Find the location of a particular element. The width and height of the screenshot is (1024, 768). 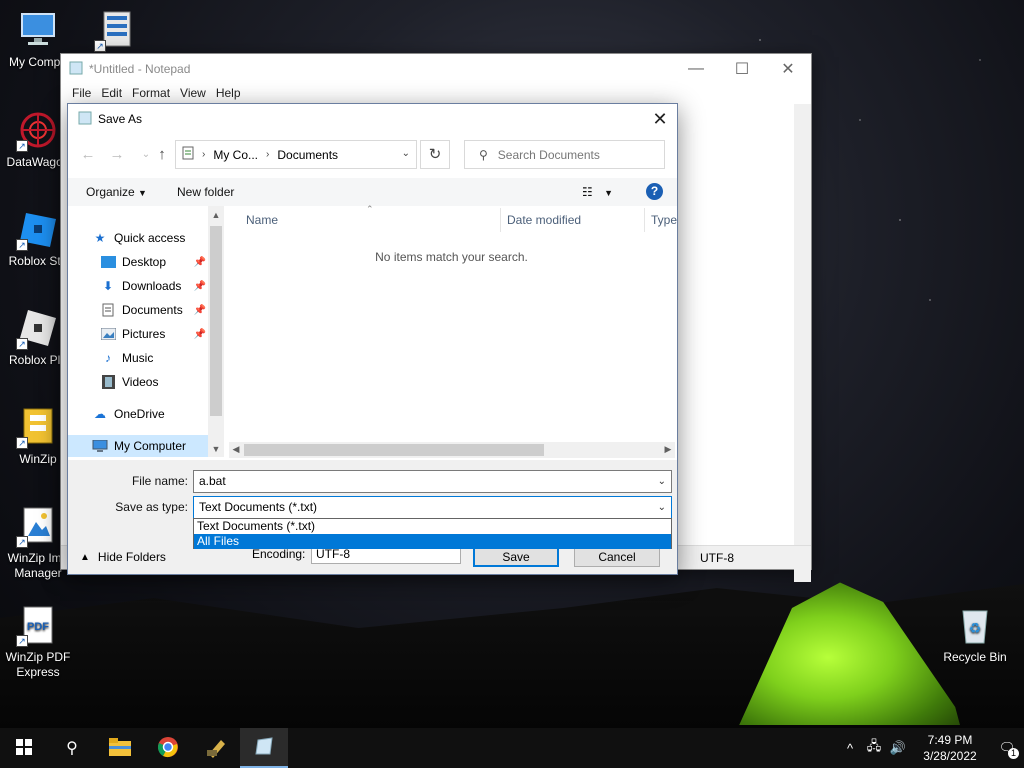

network-icon: 🖧 is located at coordinates (874, 748).